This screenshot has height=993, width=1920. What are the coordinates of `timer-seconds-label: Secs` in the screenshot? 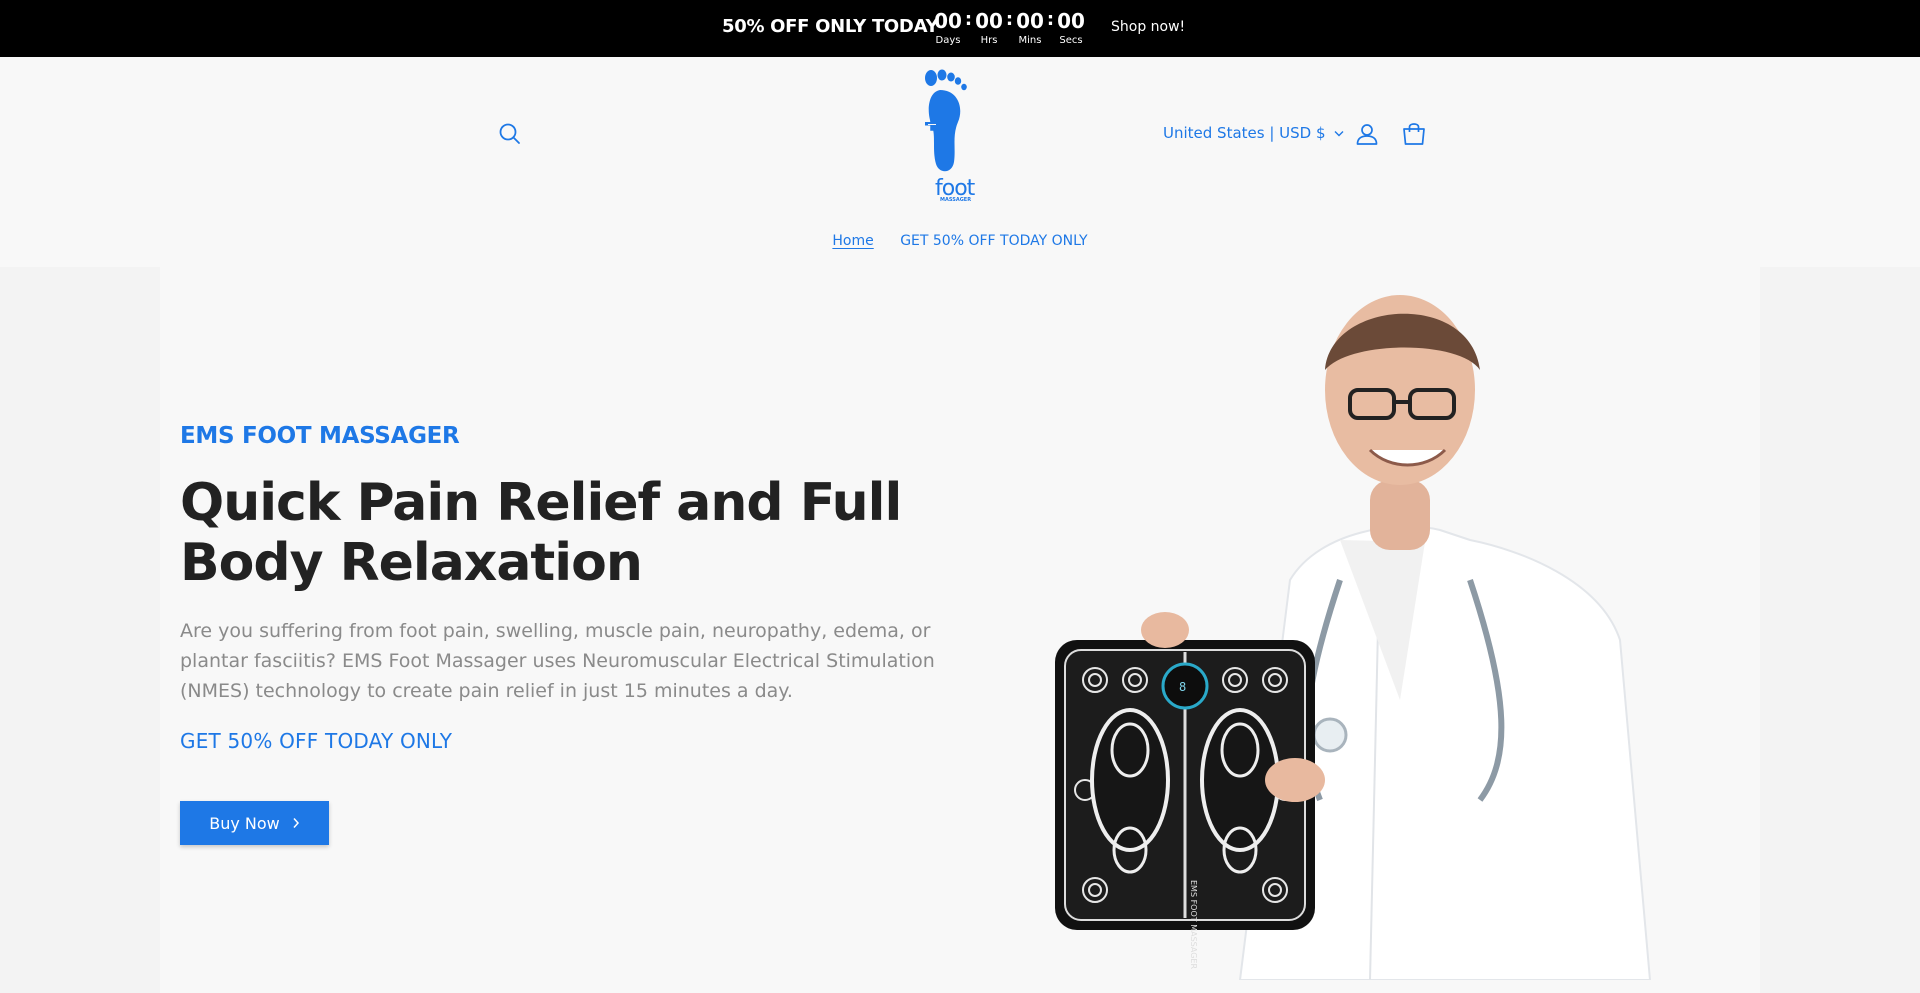 It's located at (1071, 40).